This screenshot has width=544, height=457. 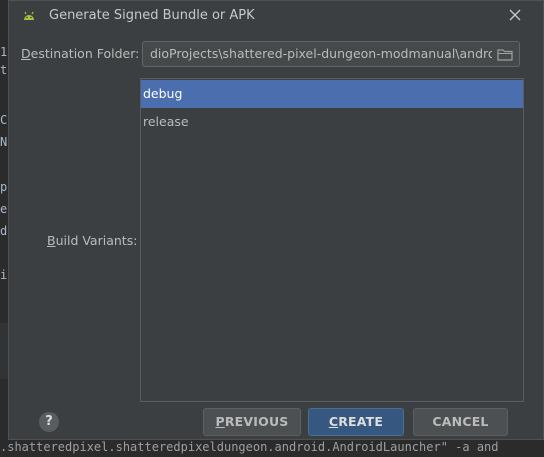 I want to click on variant-item-debug: debug, so click(x=332, y=94).